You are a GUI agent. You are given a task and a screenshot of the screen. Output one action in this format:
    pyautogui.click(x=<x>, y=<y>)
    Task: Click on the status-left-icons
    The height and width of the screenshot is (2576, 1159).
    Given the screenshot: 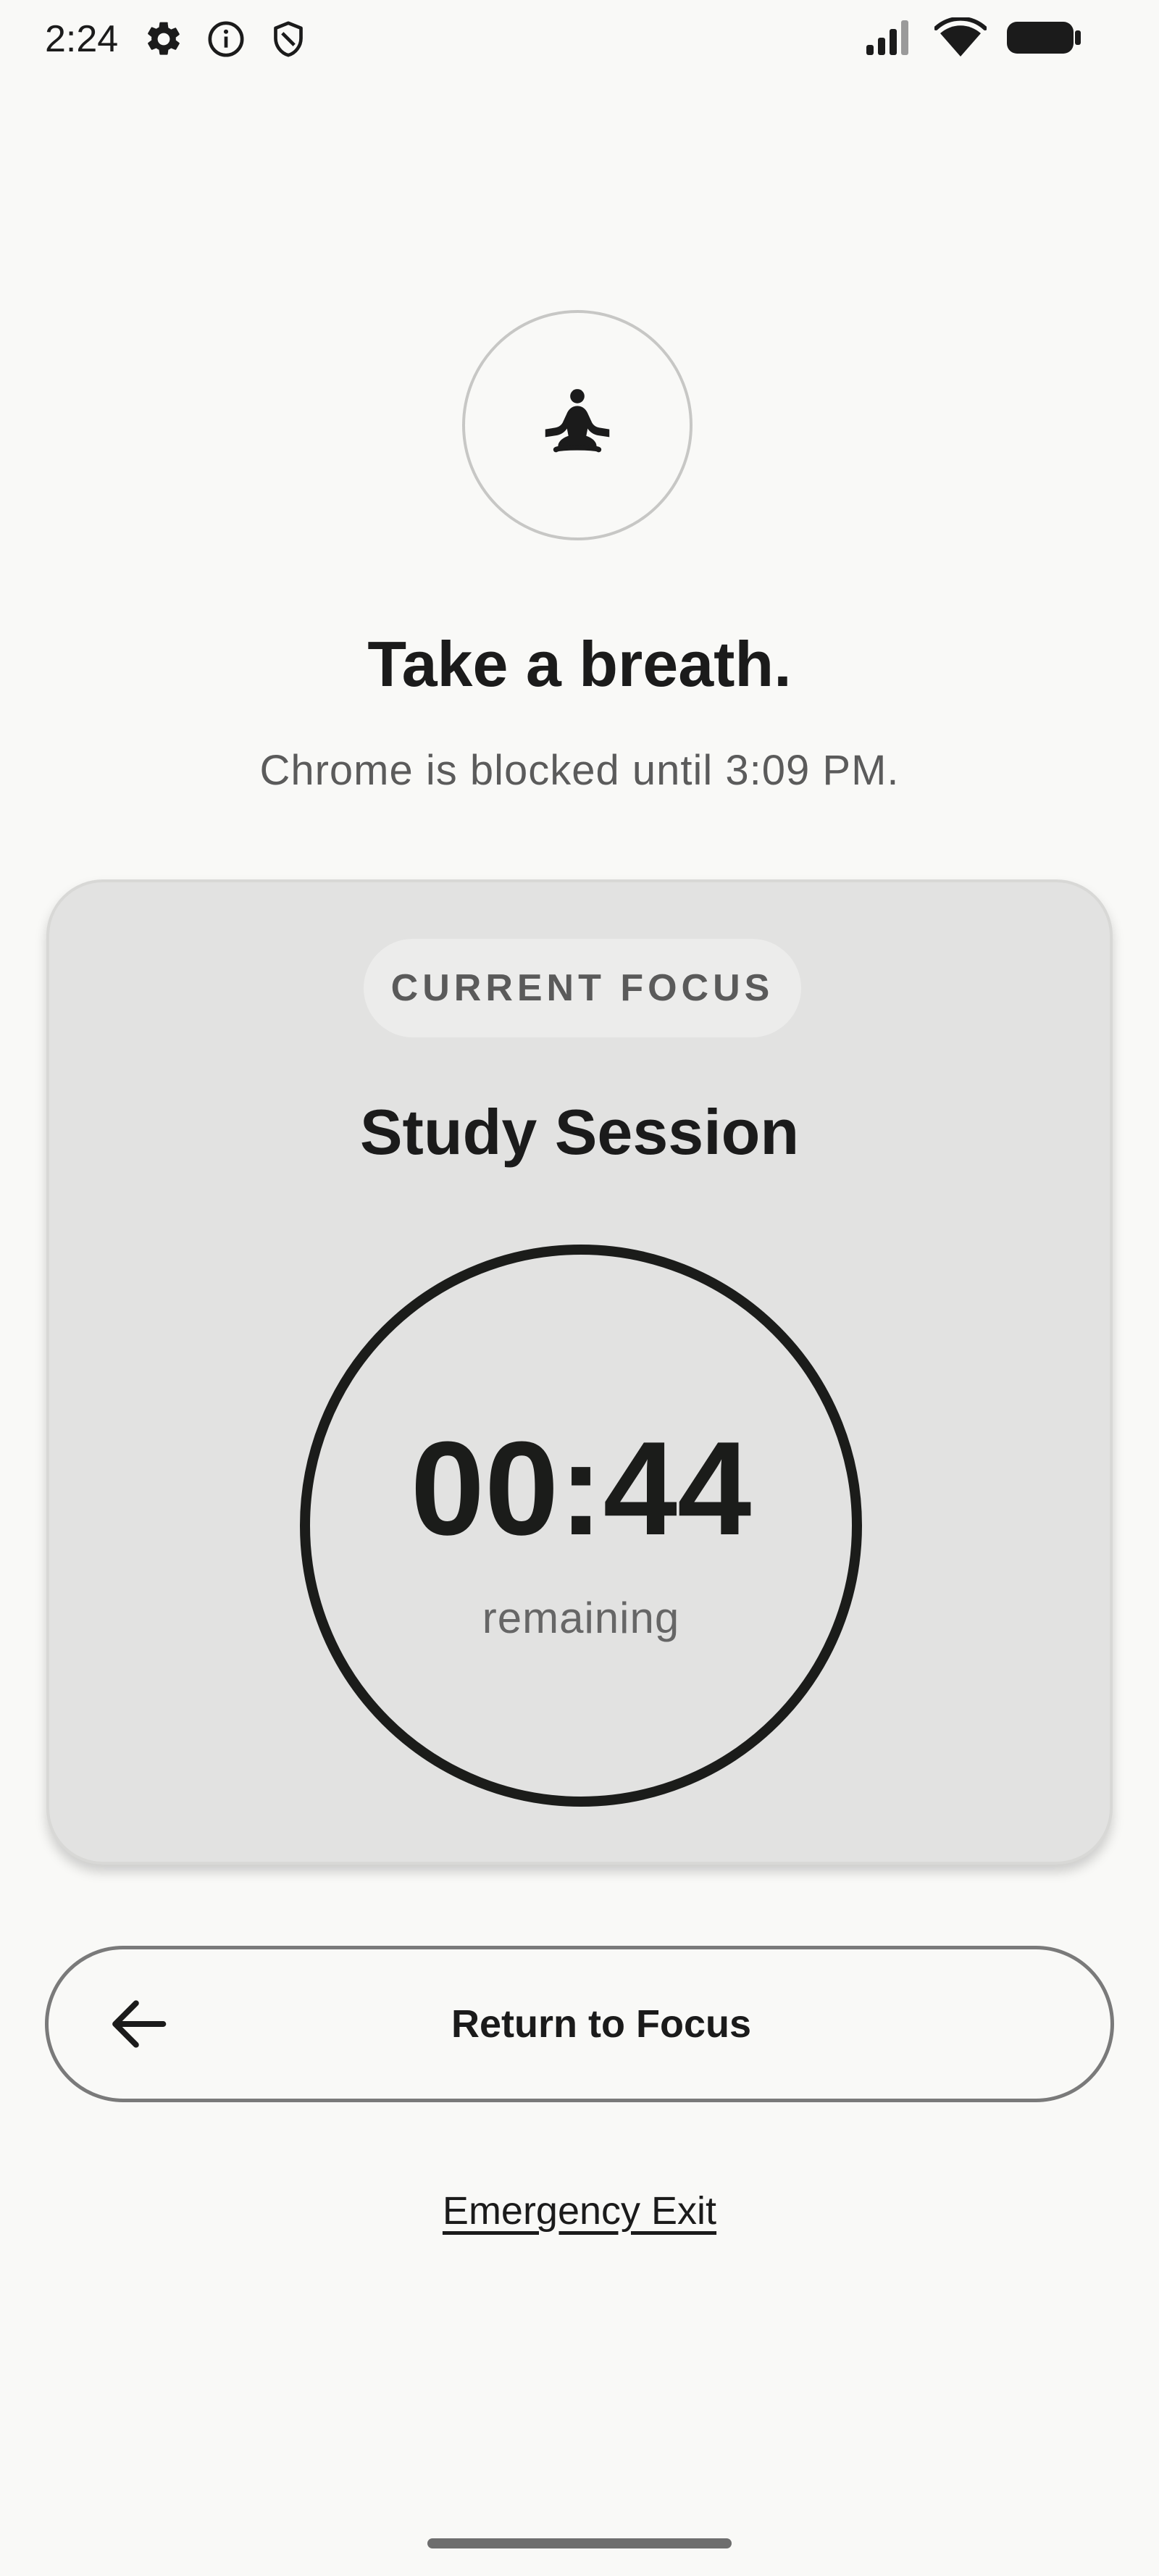 What is the action you would take?
    pyautogui.click(x=226, y=39)
    